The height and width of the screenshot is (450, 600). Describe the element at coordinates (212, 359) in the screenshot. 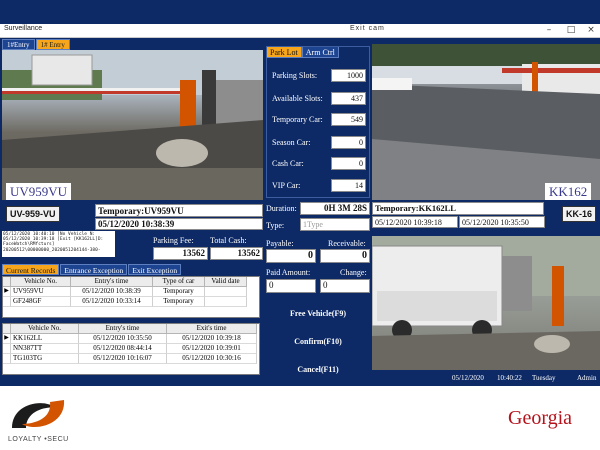

I see `cell-exit-time: 05/12/2020 10:30:16` at that location.